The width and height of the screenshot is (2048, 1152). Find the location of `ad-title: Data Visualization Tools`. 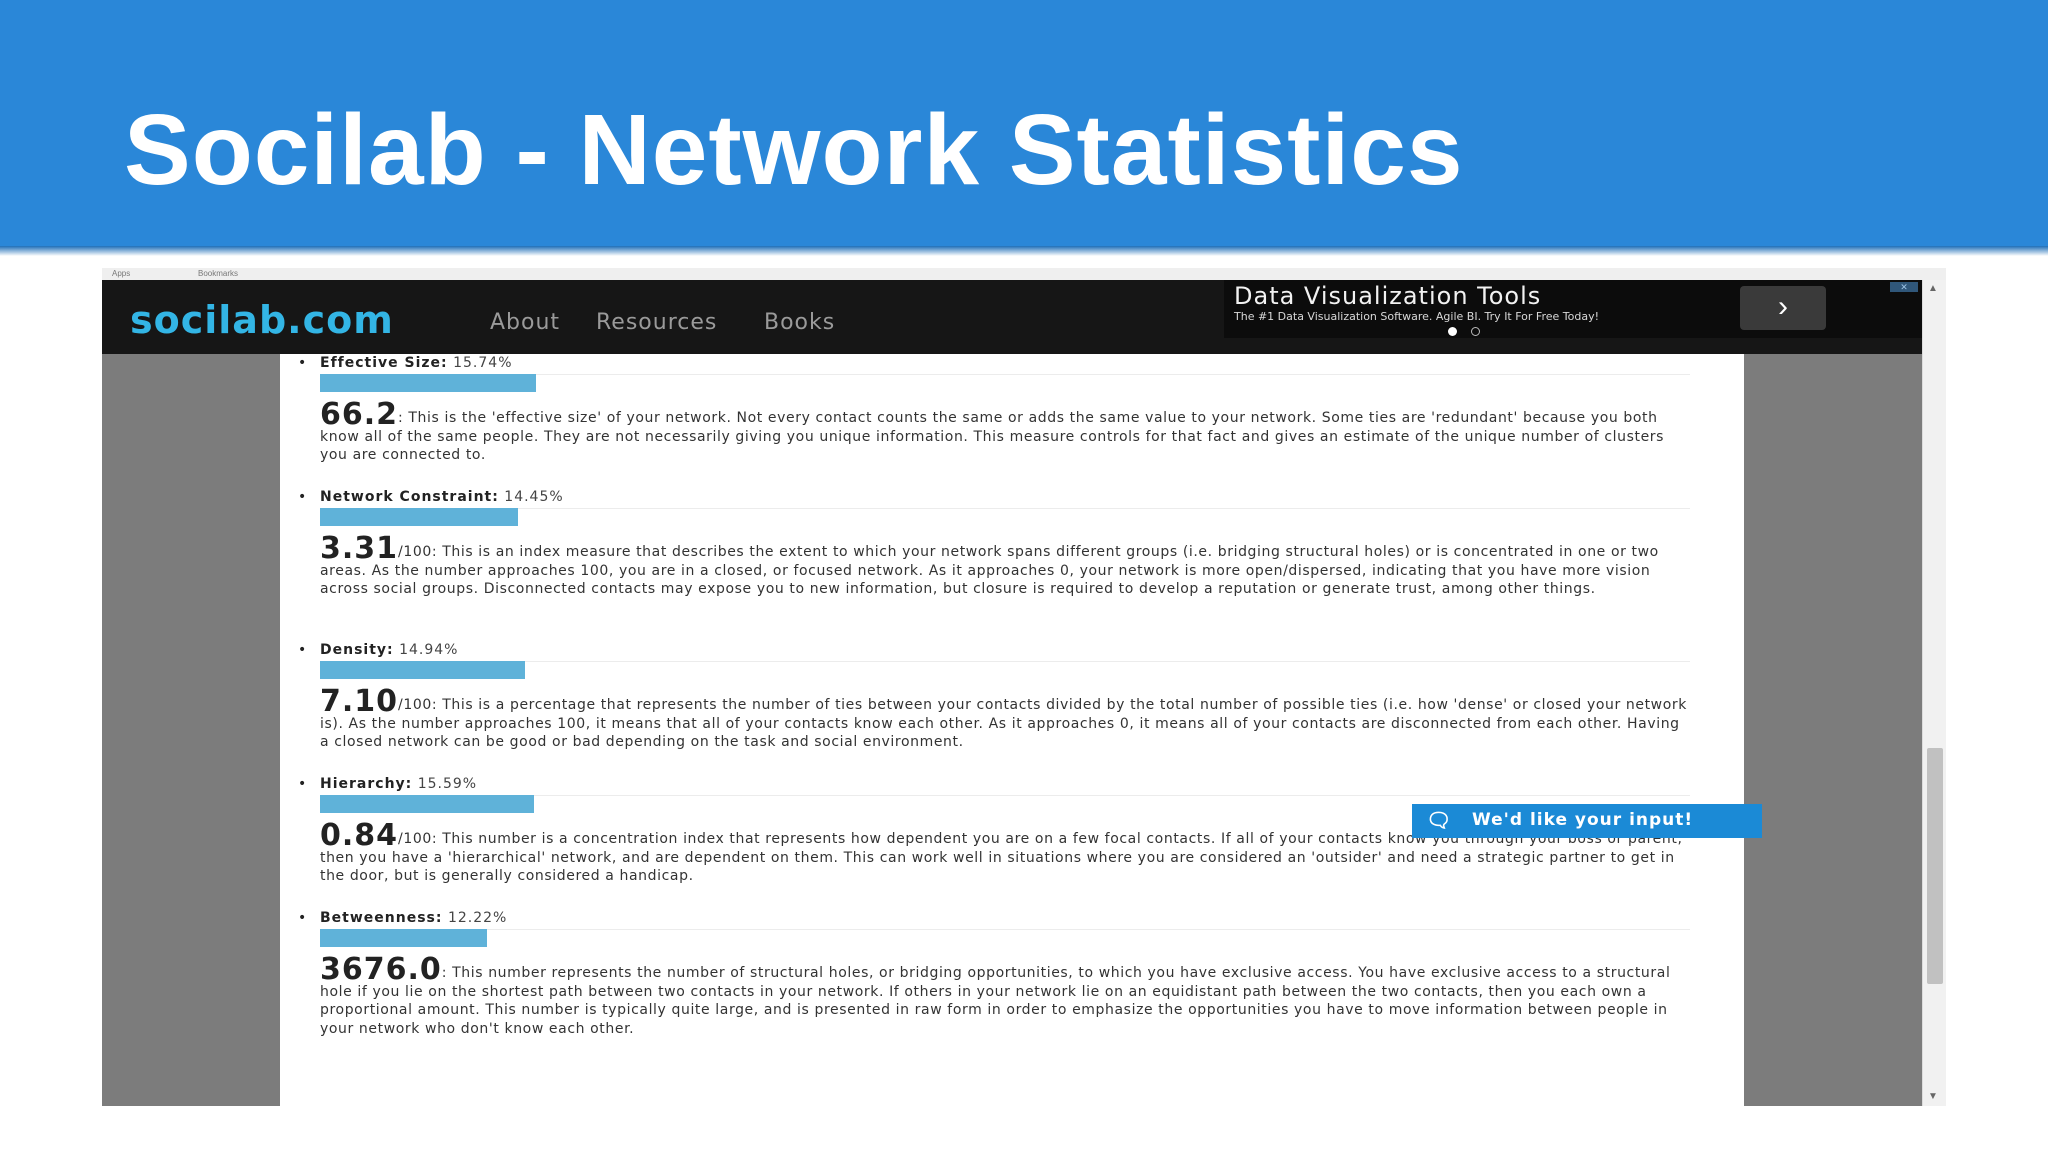

ad-title: Data Visualization Tools is located at coordinates (1388, 296).